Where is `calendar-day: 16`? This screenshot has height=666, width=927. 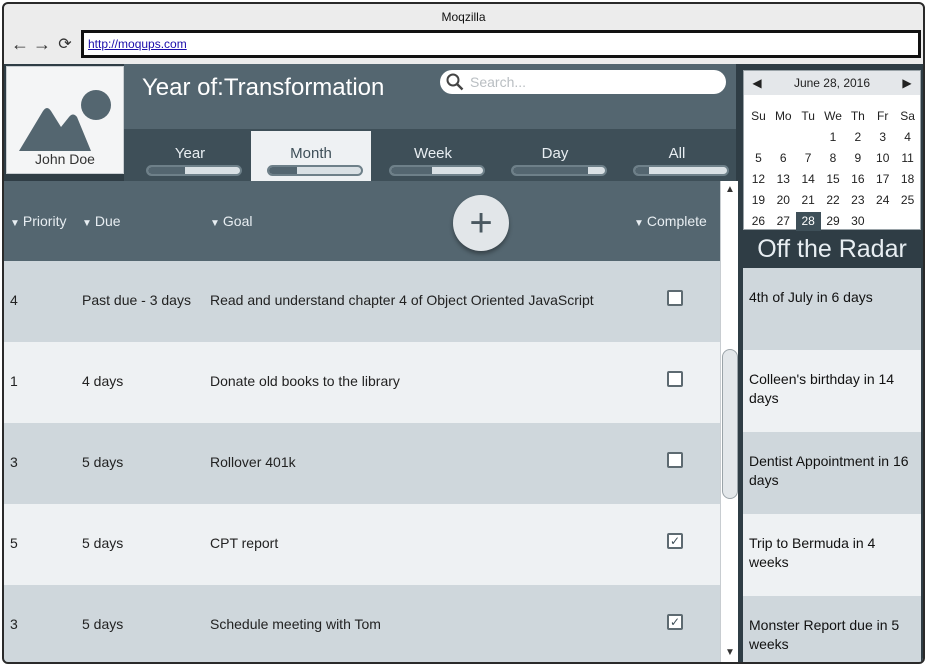
calendar-day: 16 is located at coordinates (857, 179).